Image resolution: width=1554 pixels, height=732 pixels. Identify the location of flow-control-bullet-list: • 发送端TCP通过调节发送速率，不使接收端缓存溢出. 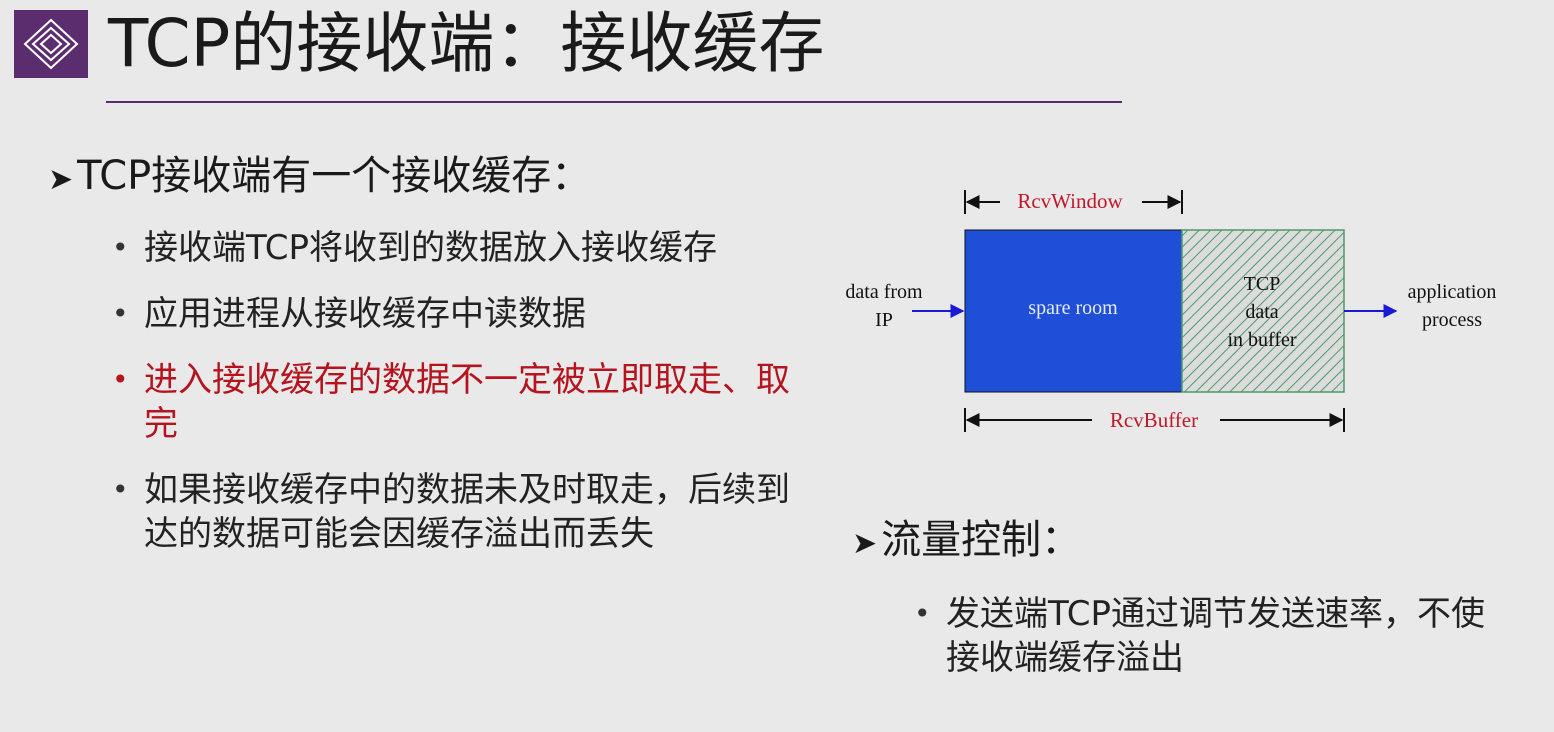
(1212, 636).